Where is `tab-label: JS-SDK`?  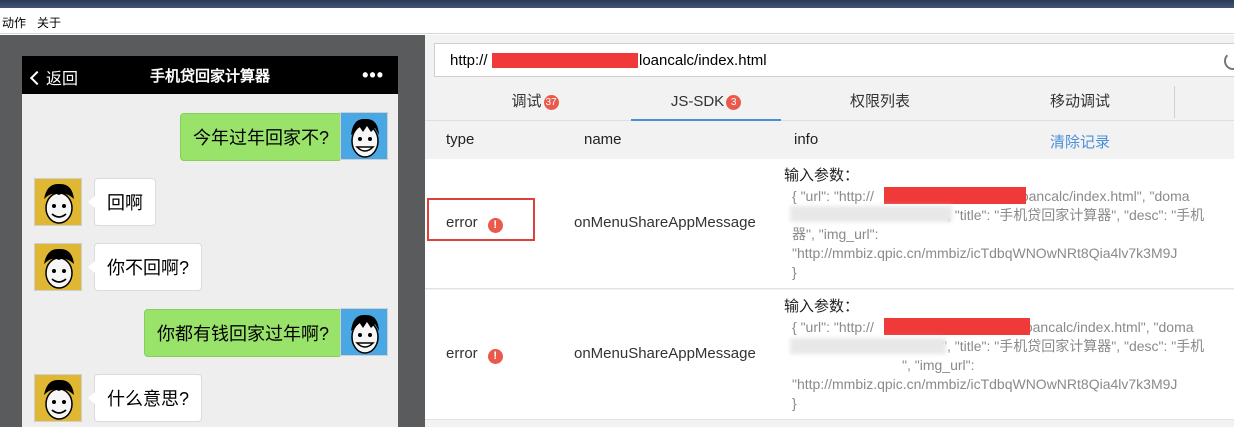
tab-label: JS-SDK is located at coordinates (697, 101).